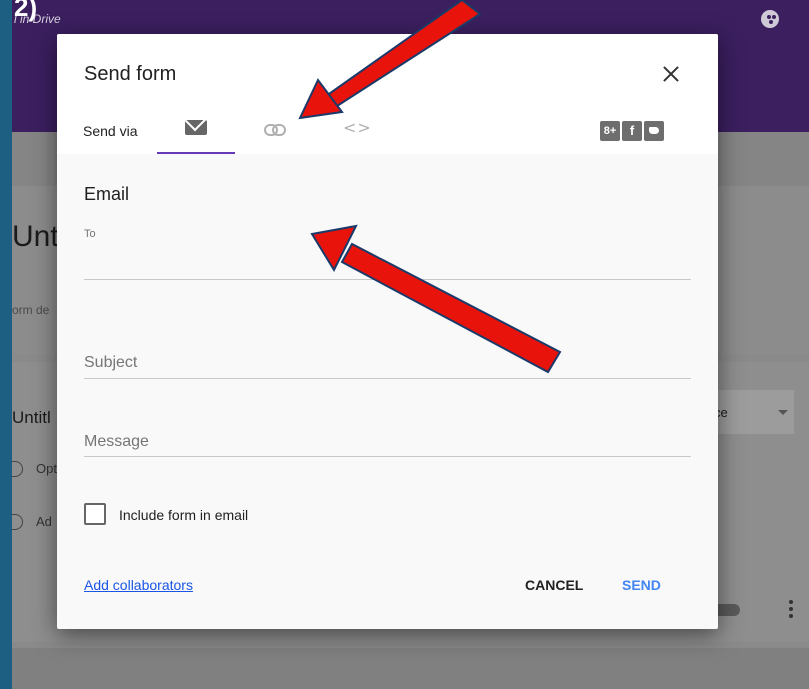  What do you see at coordinates (275, 129) in the screenshot?
I see `link-icon` at bounding box center [275, 129].